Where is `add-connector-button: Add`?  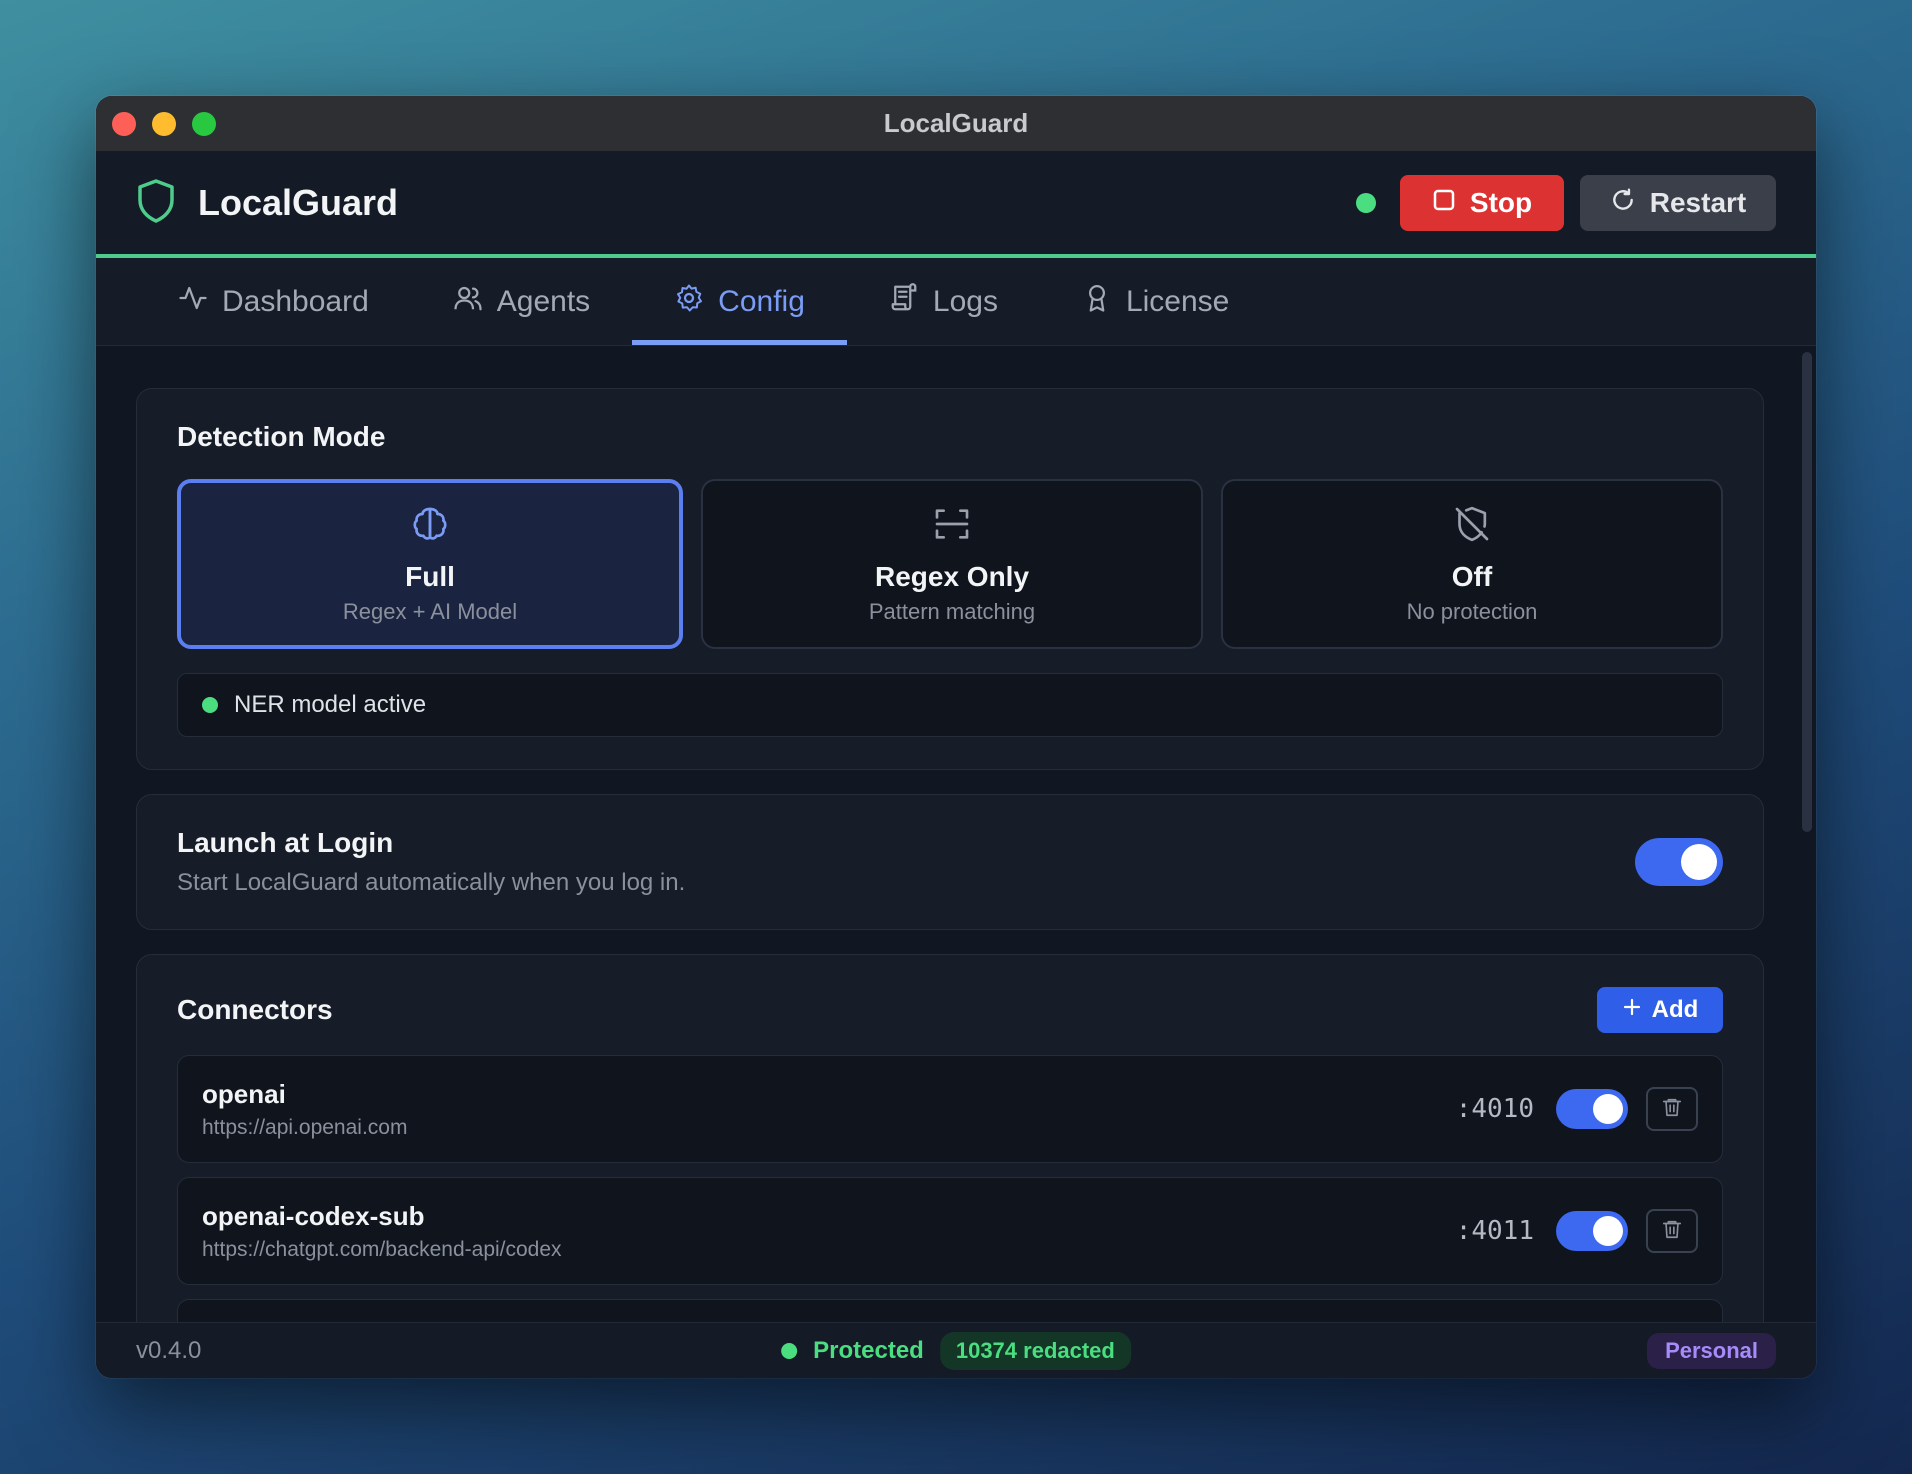 add-connector-button: Add is located at coordinates (1660, 1010).